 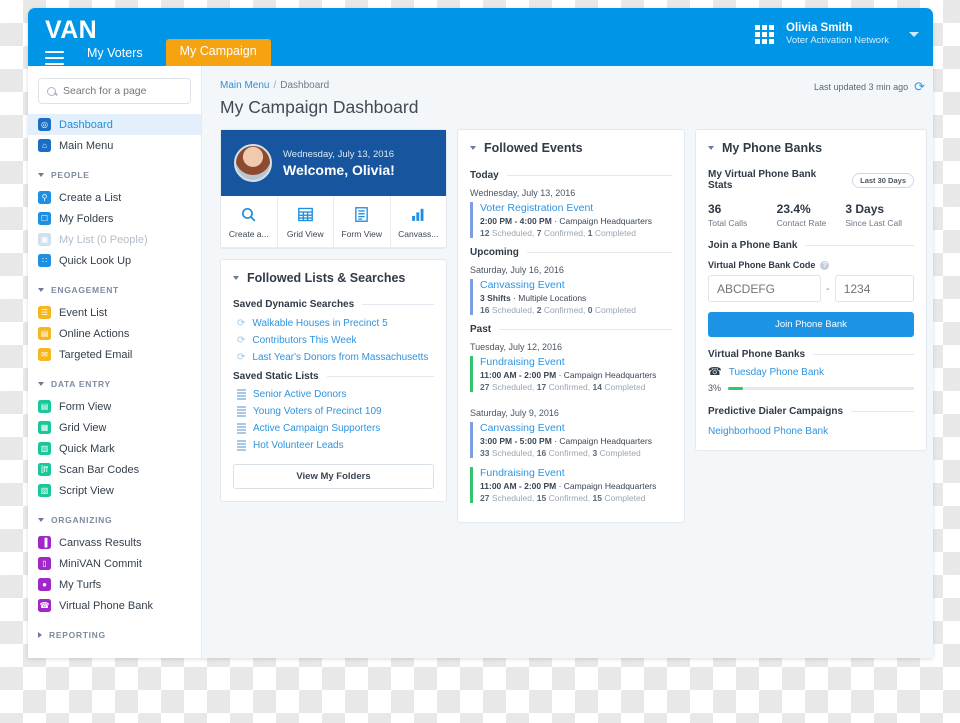 What do you see at coordinates (114, 197) in the screenshot?
I see `sidebar-item-create-a-list: ⚲ Create a List` at bounding box center [114, 197].